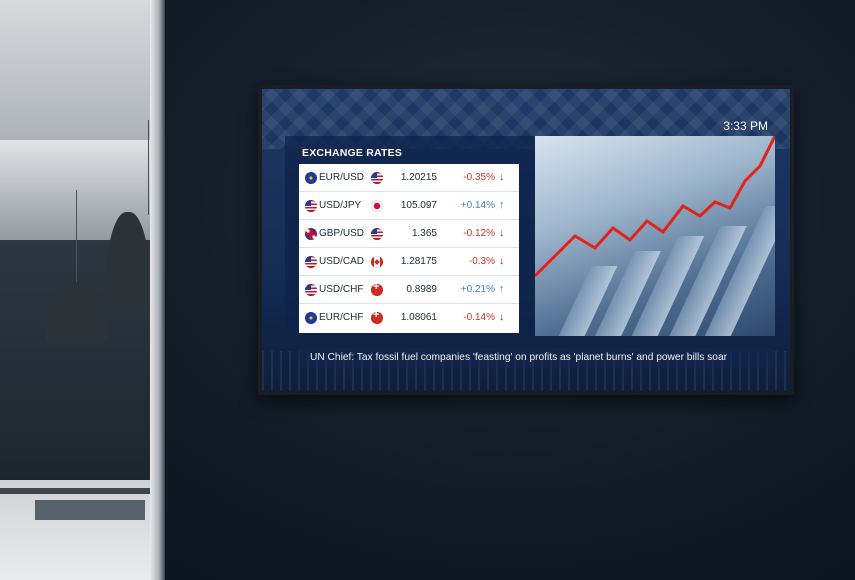  What do you see at coordinates (418, 177) in the screenshot?
I see `rate-price: 1.20215` at bounding box center [418, 177].